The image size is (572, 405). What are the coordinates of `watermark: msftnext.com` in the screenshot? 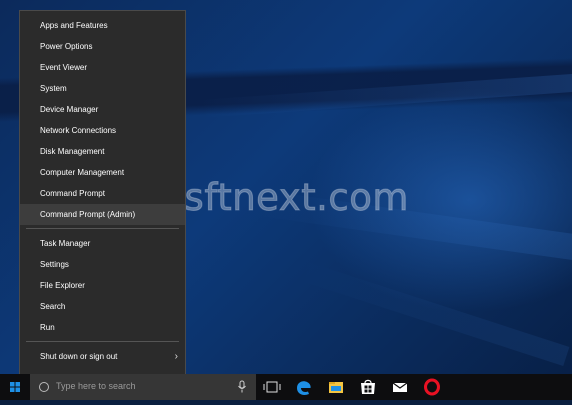 It's located at (278, 198).